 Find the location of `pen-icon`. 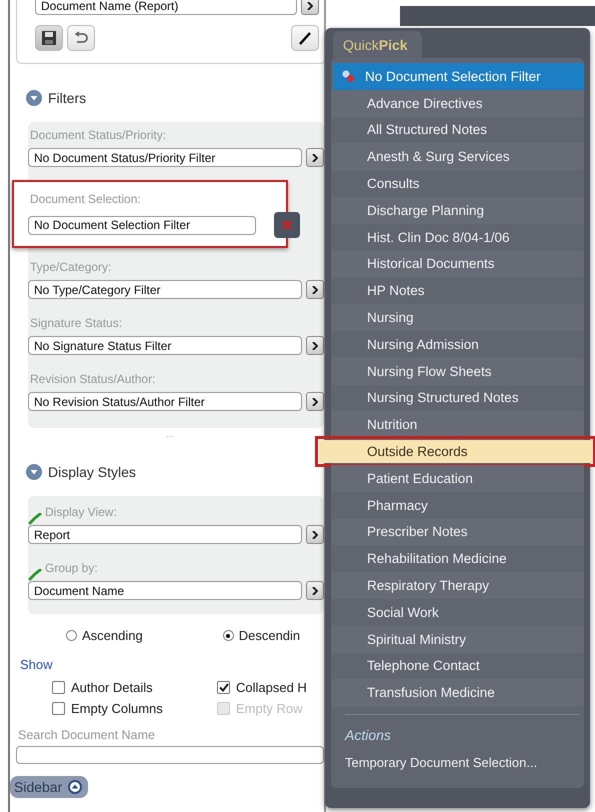

pen-icon is located at coordinates (305, 38).